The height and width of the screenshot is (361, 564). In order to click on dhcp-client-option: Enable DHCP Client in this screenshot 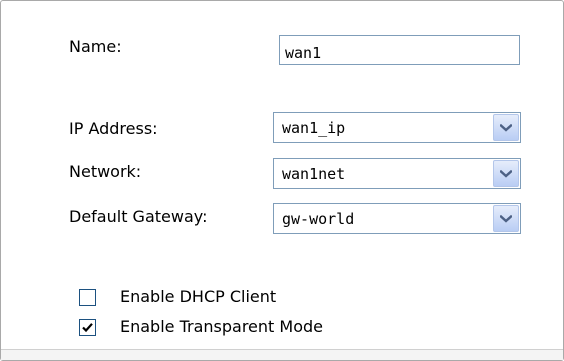, I will do `click(178, 296)`.